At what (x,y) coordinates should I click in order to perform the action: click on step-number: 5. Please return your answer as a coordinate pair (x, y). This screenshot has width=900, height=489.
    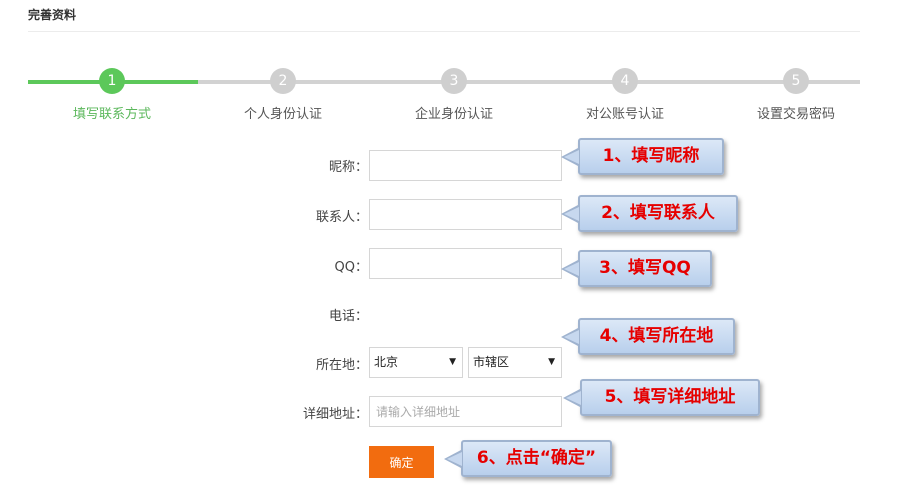
    Looking at the image, I should click on (796, 81).